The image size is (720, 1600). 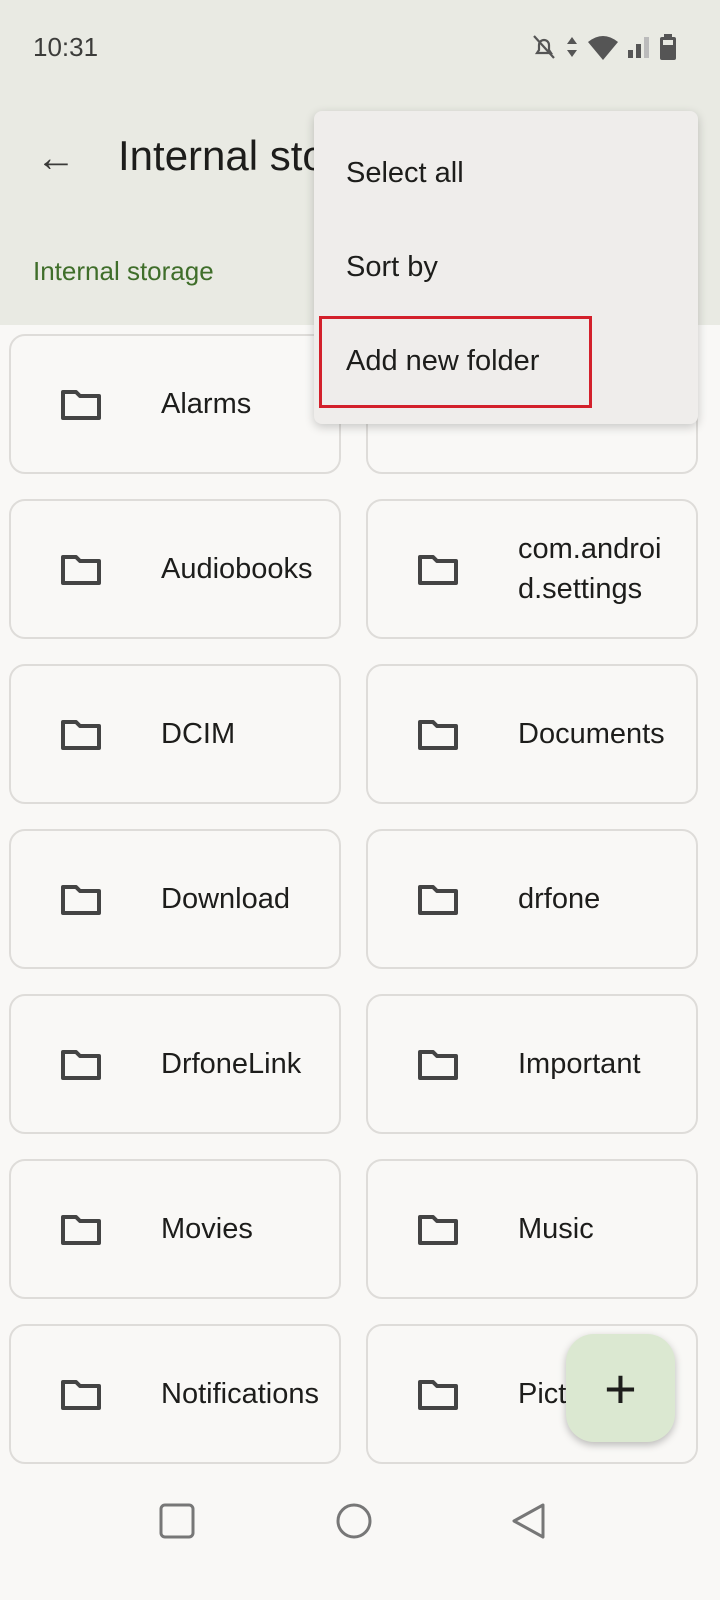 What do you see at coordinates (572, 47) in the screenshot?
I see `data-arrows-icon` at bounding box center [572, 47].